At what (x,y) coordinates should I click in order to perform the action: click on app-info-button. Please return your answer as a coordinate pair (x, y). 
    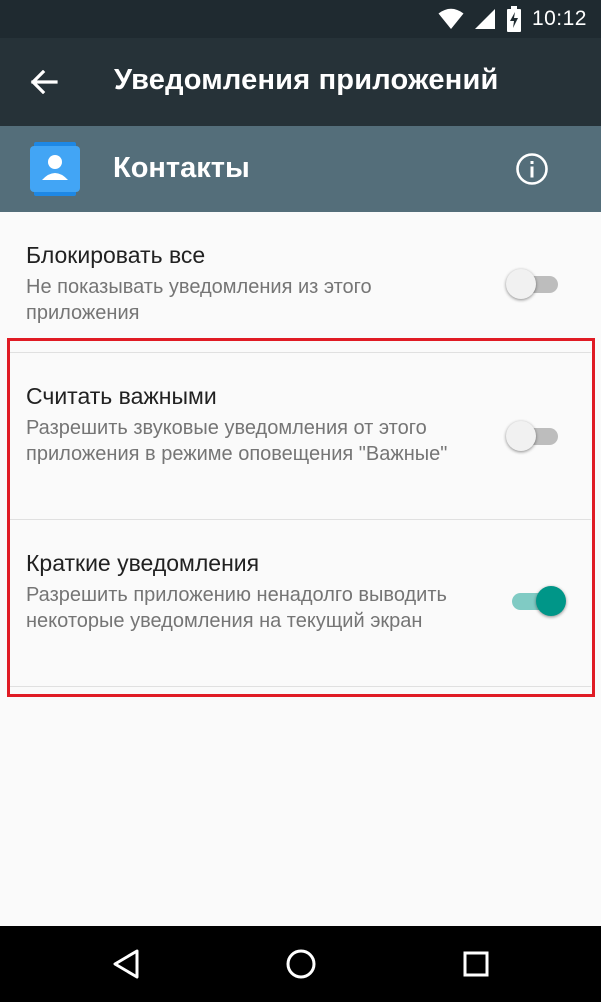
    Looking at the image, I should click on (532, 169).